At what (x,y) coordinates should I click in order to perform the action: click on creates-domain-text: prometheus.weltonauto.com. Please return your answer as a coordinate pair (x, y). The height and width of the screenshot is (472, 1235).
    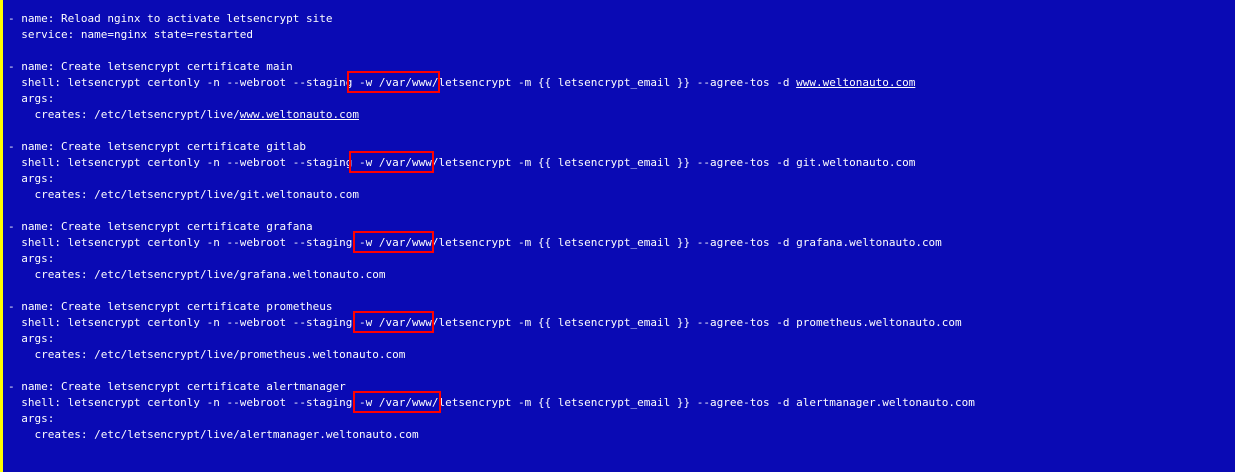
    Looking at the image, I should click on (322, 354).